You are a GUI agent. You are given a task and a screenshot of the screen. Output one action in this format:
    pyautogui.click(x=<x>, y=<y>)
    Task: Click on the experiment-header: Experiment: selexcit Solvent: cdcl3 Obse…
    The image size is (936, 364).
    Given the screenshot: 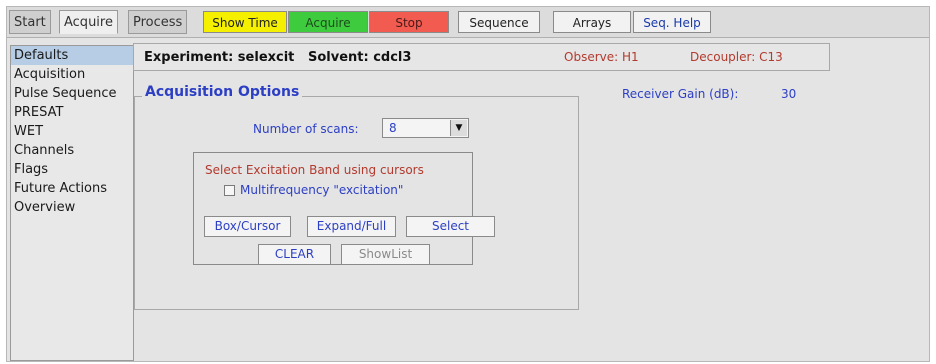 What is the action you would take?
    pyautogui.click(x=481, y=57)
    